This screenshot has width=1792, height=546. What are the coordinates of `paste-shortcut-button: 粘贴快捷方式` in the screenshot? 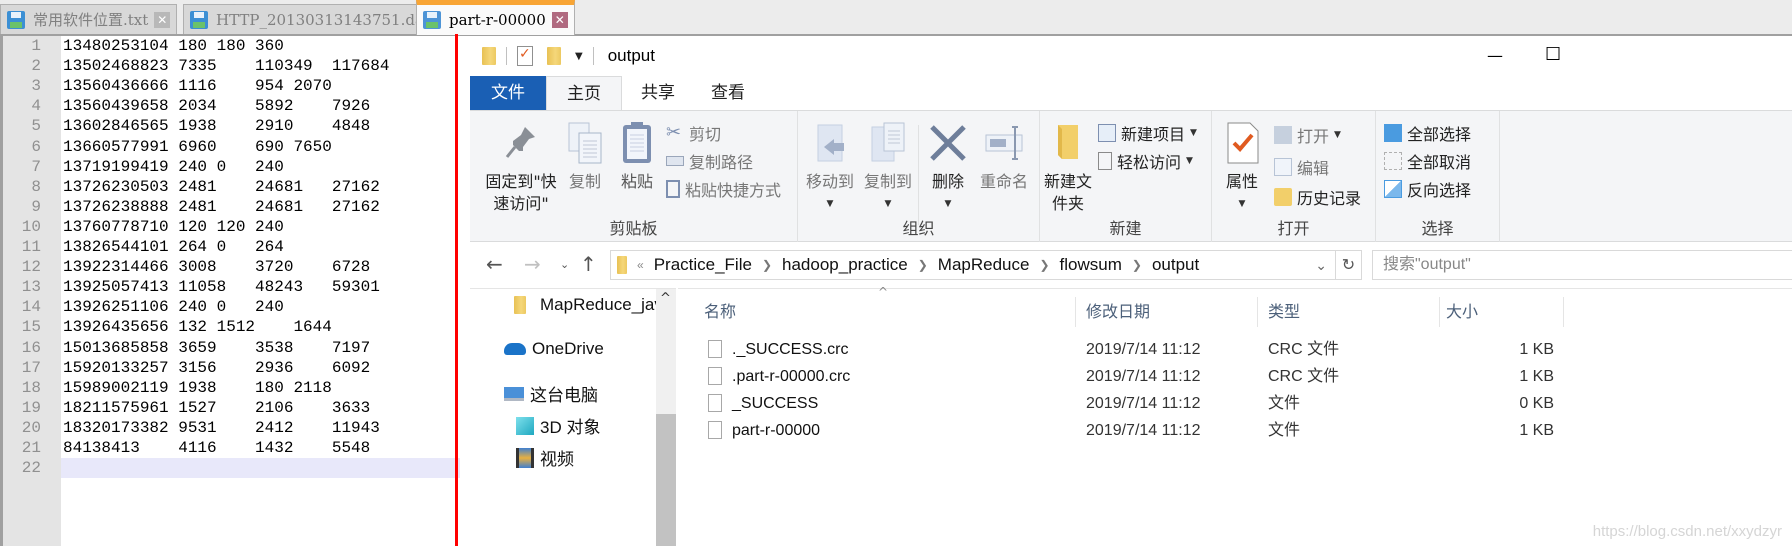 It's located at (723, 189).